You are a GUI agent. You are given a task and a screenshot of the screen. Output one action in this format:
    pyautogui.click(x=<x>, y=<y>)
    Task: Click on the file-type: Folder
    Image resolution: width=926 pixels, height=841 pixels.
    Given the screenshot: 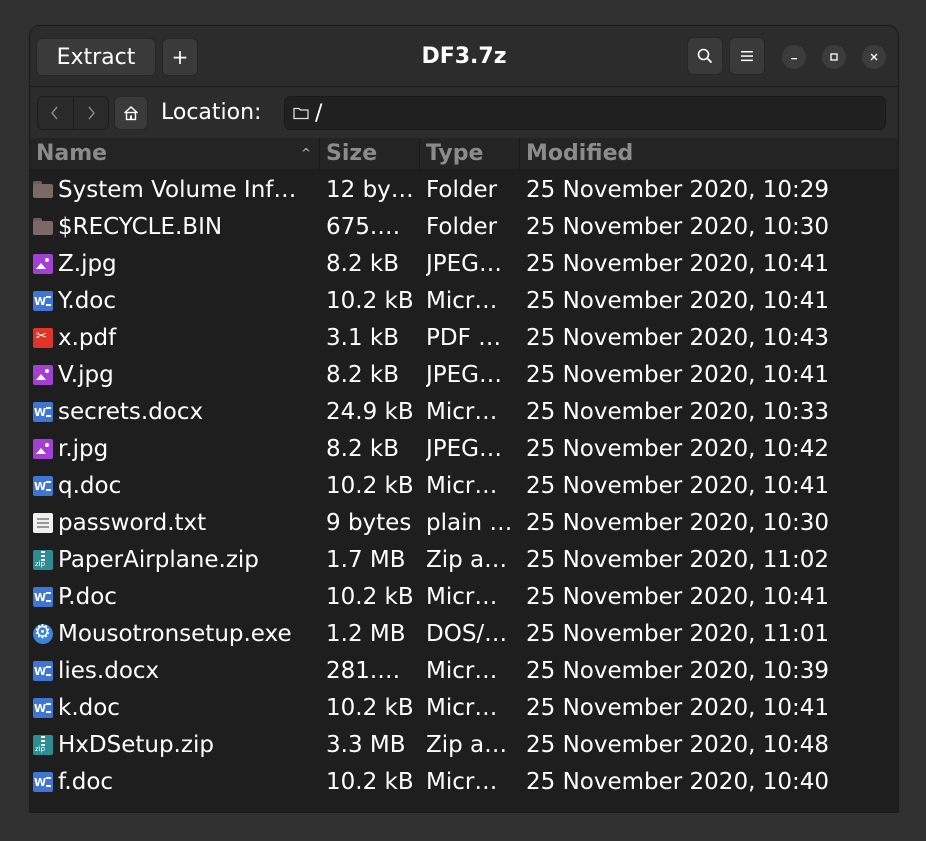 What is the action you would take?
    pyautogui.click(x=462, y=190)
    